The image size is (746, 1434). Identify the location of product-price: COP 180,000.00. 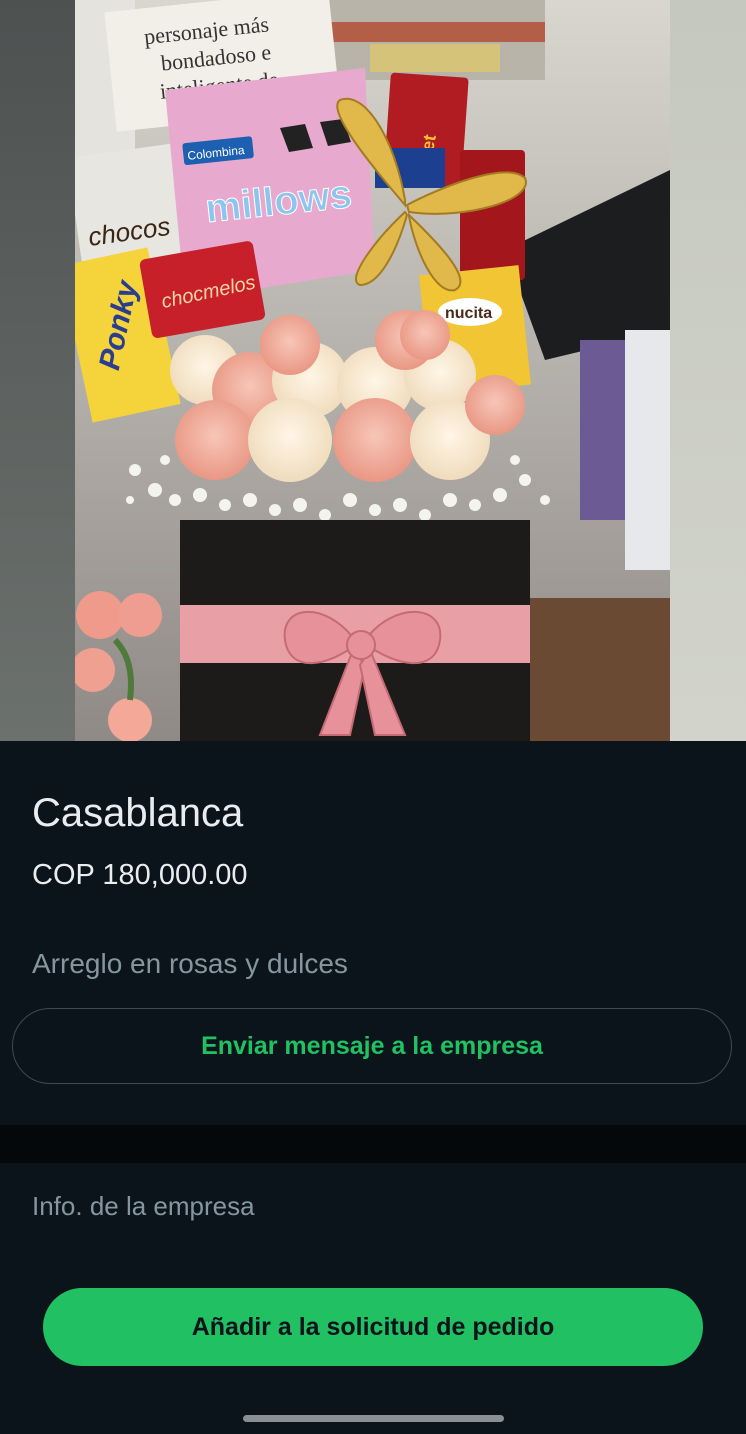
(140, 875).